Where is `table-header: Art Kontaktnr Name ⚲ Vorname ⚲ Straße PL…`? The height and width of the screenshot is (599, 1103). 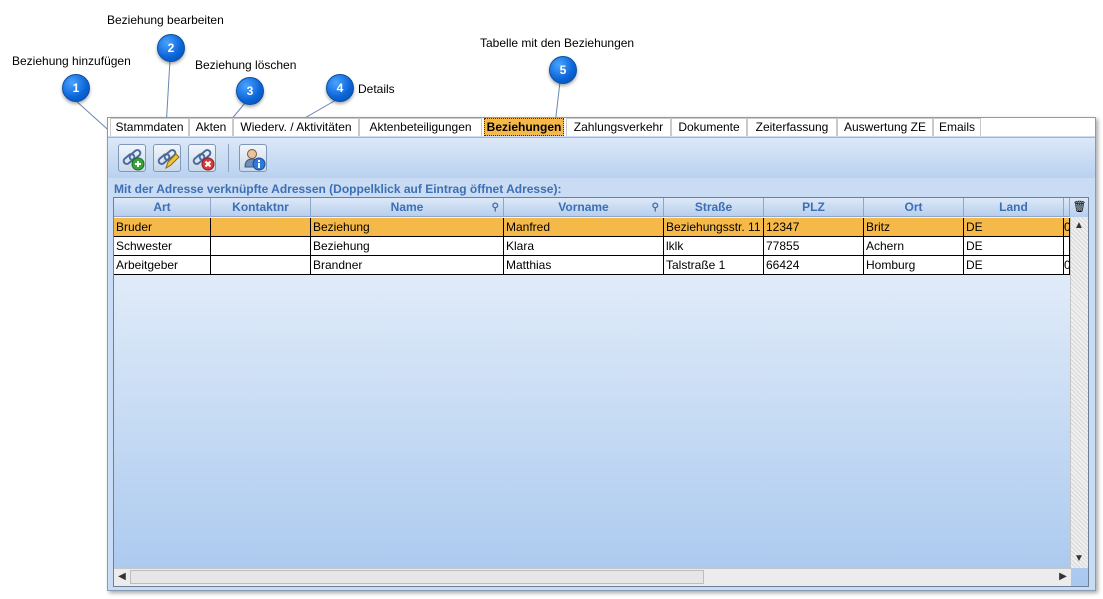
table-header: Art Kontaktnr Name ⚲ Vorname ⚲ Straße PL… is located at coordinates (601, 207).